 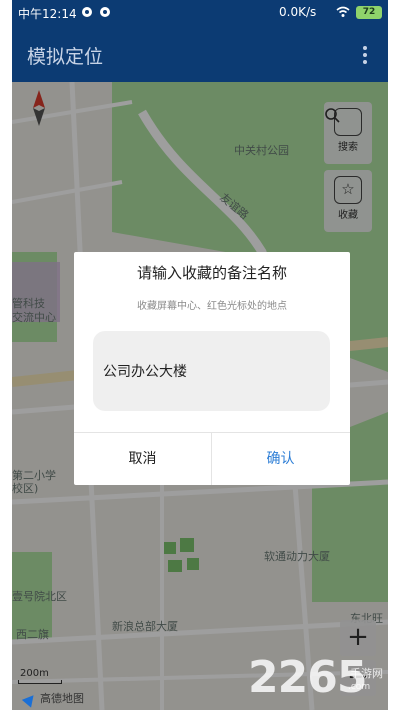 What do you see at coordinates (200, 54) in the screenshot?
I see `app-bar: 模拟定位` at bounding box center [200, 54].